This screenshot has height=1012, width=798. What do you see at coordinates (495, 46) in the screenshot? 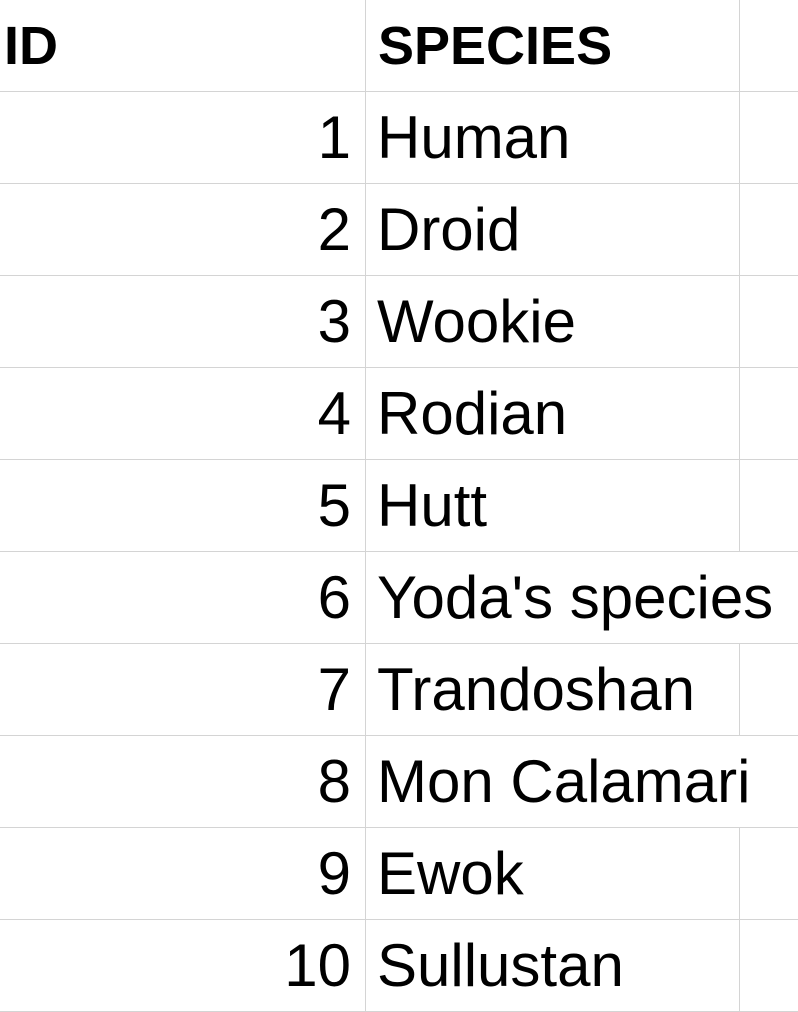
I see `header-species-label: SPECIES` at bounding box center [495, 46].